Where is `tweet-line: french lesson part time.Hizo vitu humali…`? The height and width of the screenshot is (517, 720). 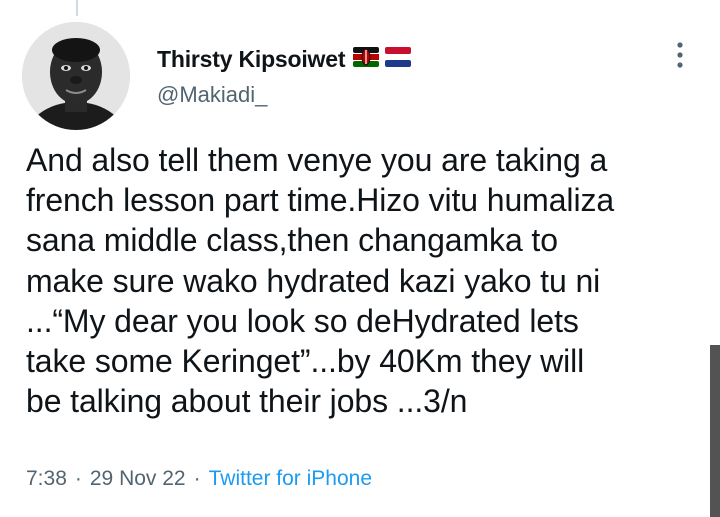
tweet-line: french lesson part time.Hizo vitu humali… is located at coordinates (320, 200).